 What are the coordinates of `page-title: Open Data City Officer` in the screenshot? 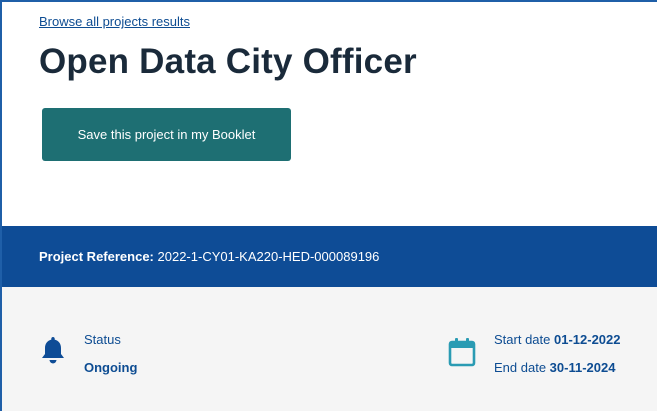 It's located at (228, 61).